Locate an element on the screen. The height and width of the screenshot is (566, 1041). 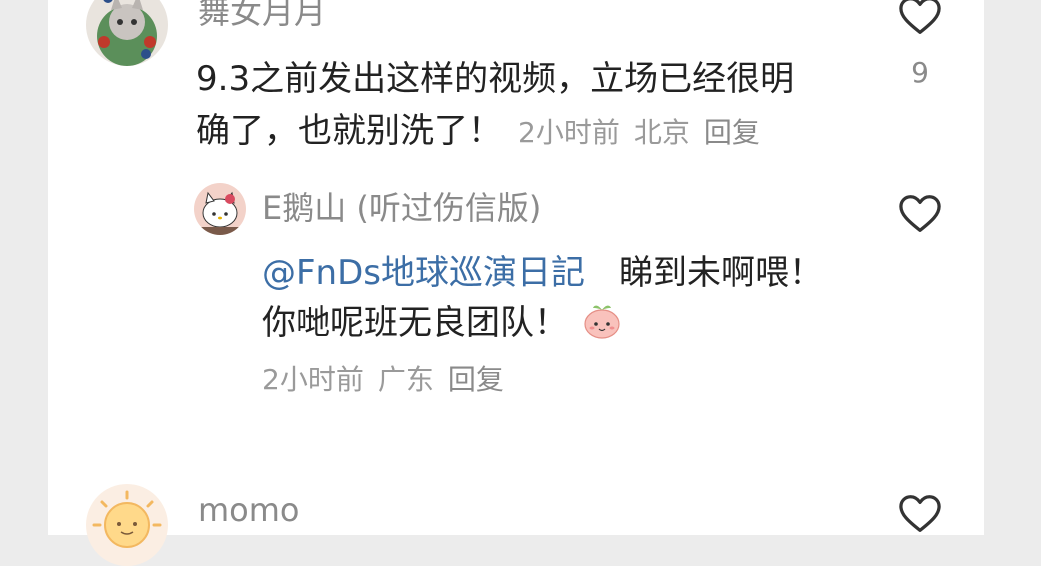
comment-text-line-1: 9.3之前发出这样的视频，立场已经很明 is located at coordinates (495, 79).